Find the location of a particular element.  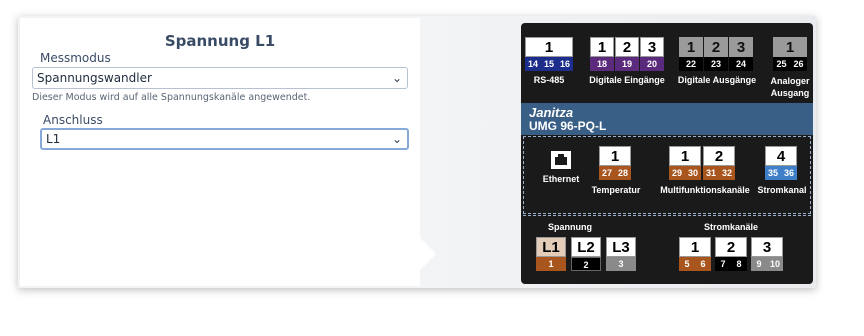

multi-caption: Multifunktionskanäle is located at coordinates (705, 190).